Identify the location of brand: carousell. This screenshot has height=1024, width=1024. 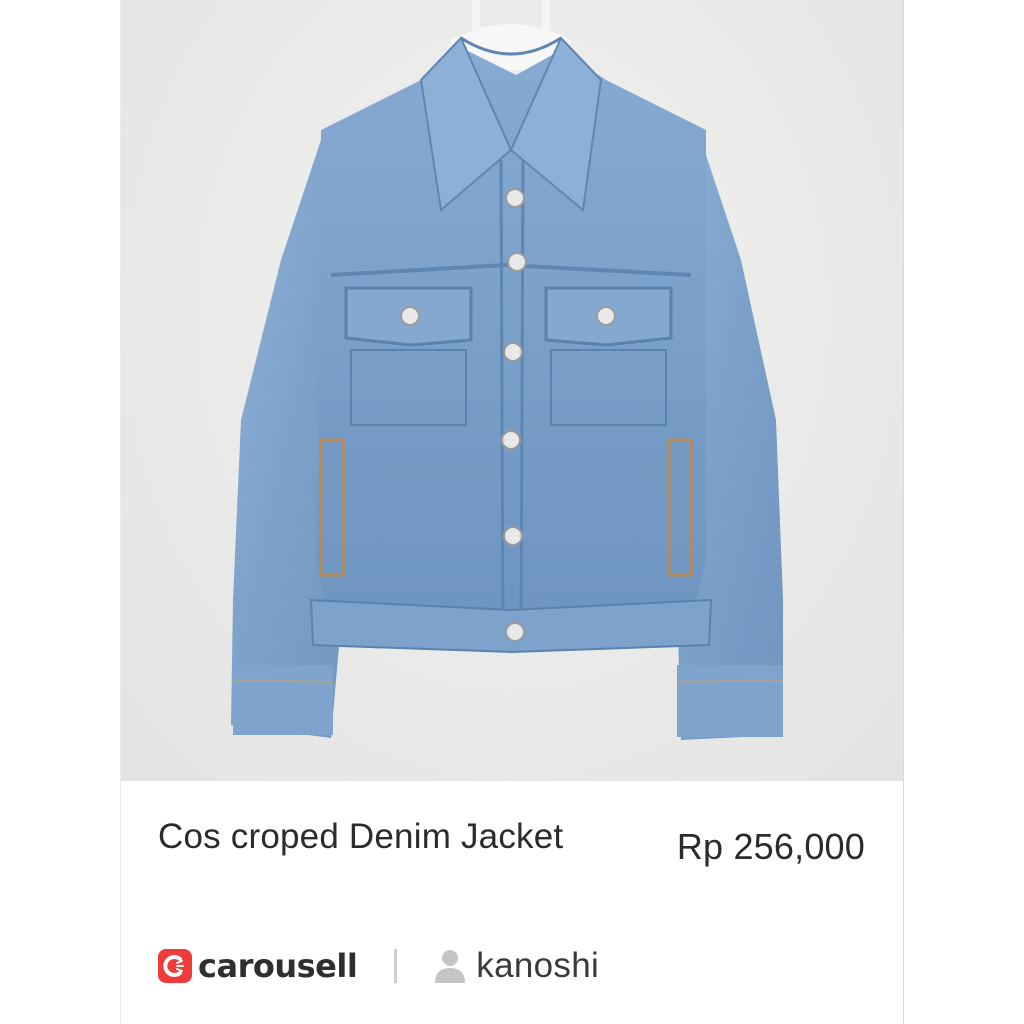
(258, 966).